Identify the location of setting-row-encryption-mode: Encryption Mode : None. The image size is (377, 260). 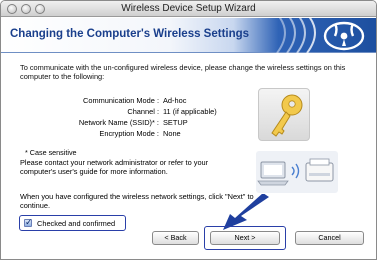
(171, 134).